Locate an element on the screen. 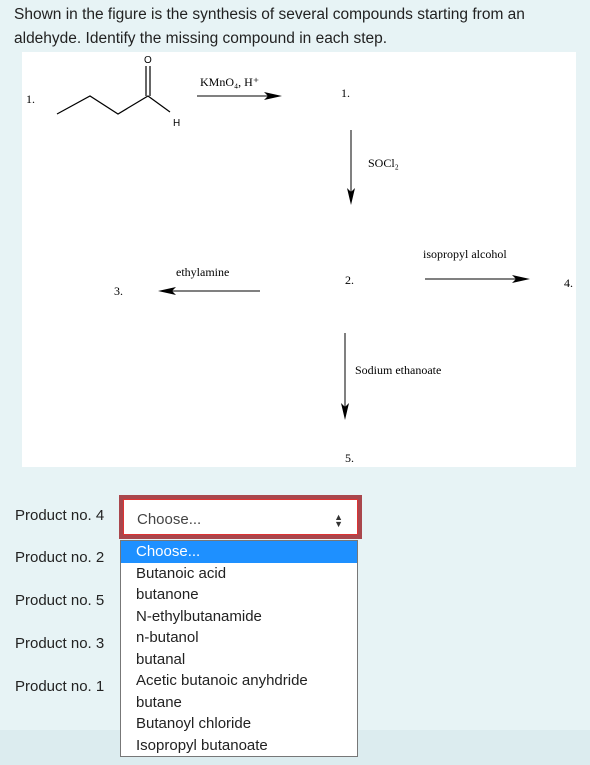  option: butanone is located at coordinates (239, 595).